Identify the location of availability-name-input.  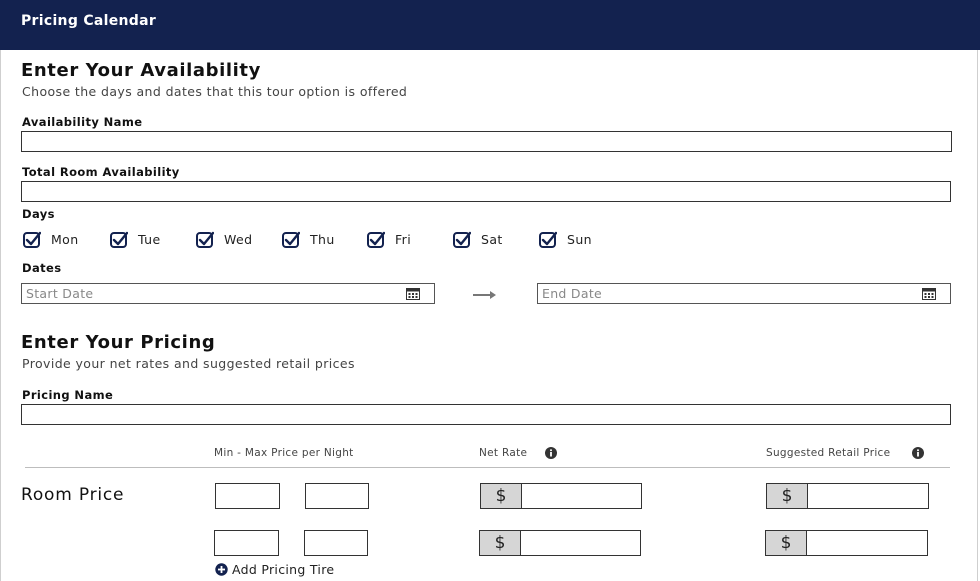
(486, 141).